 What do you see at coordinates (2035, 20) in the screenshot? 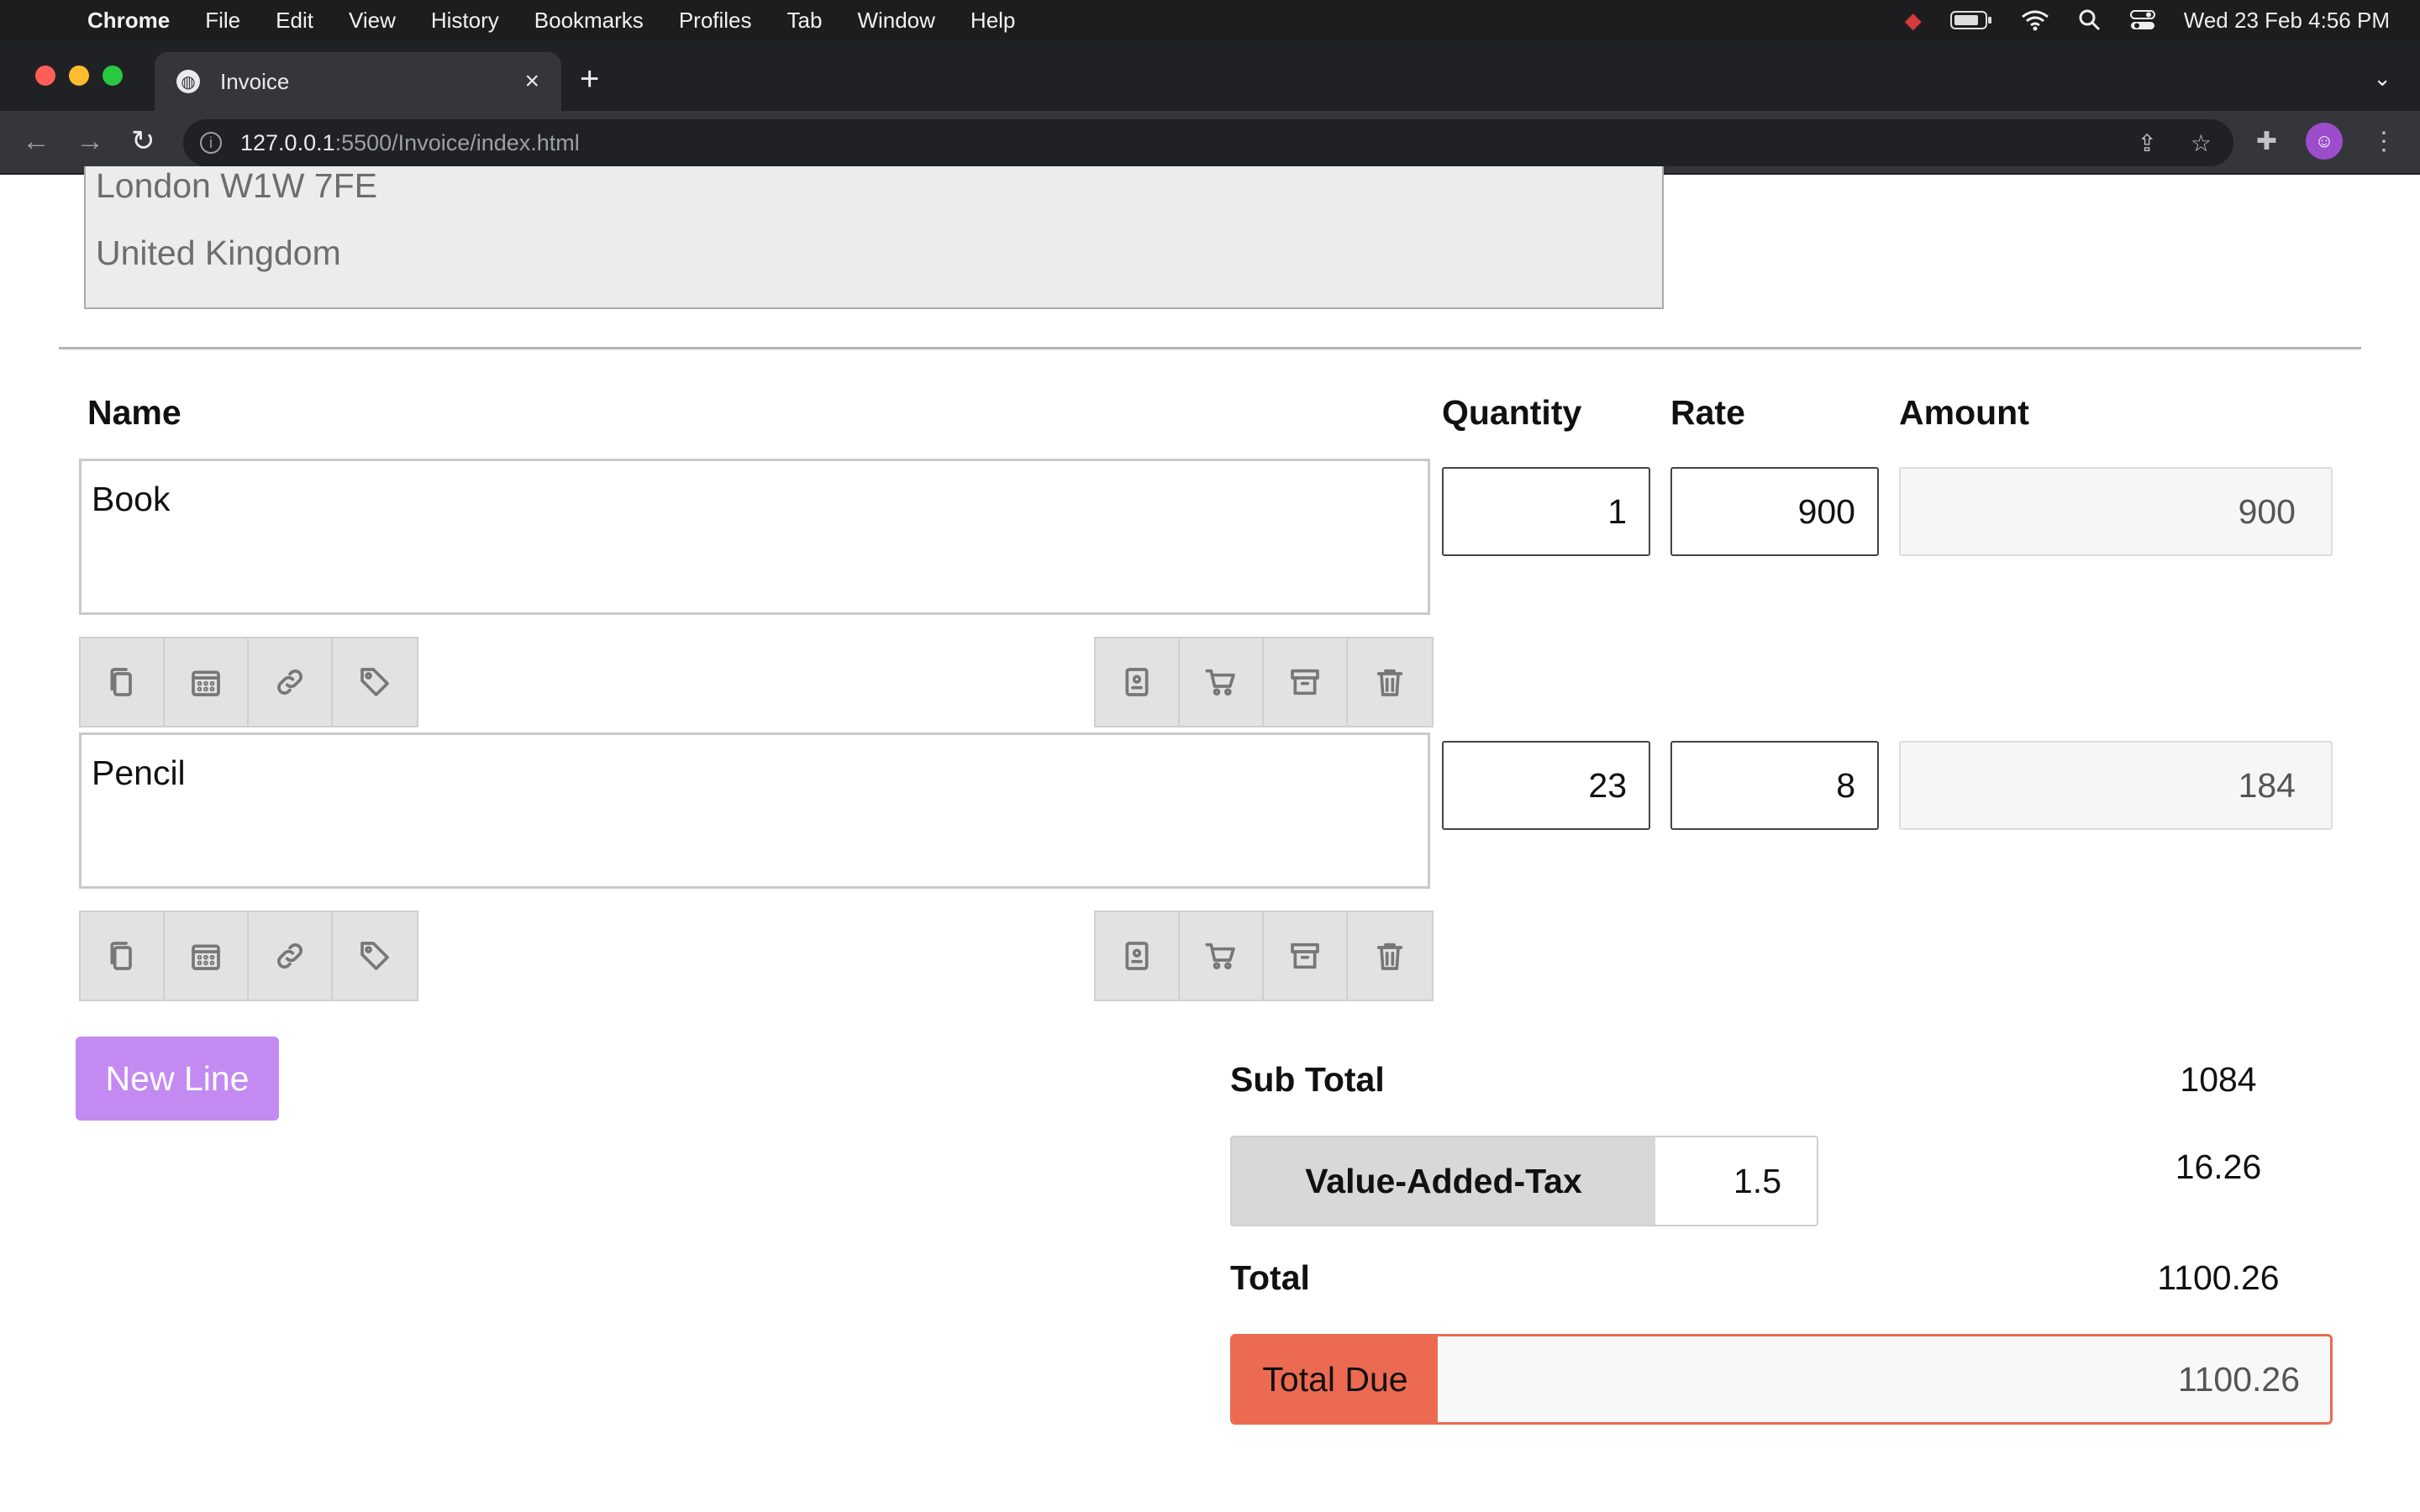
I see `wifi-icon` at bounding box center [2035, 20].